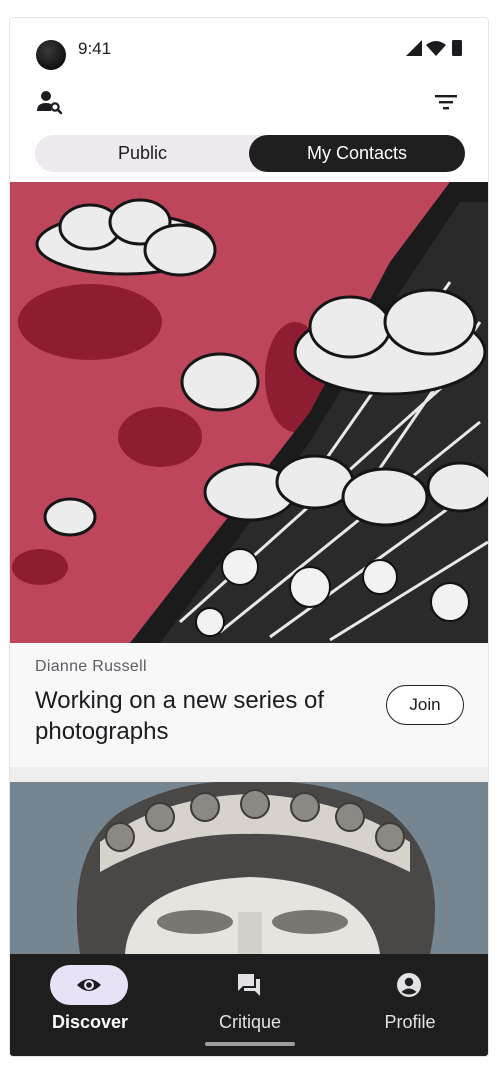  What do you see at coordinates (410, 1022) in the screenshot?
I see `nav-label-profile: Profile` at bounding box center [410, 1022].